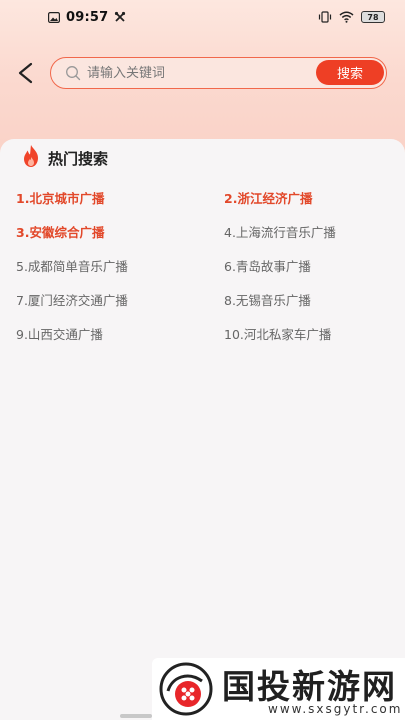 The height and width of the screenshot is (720, 405). Describe the element at coordinates (346, 17) in the screenshot. I see `wifi-icon` at that location.